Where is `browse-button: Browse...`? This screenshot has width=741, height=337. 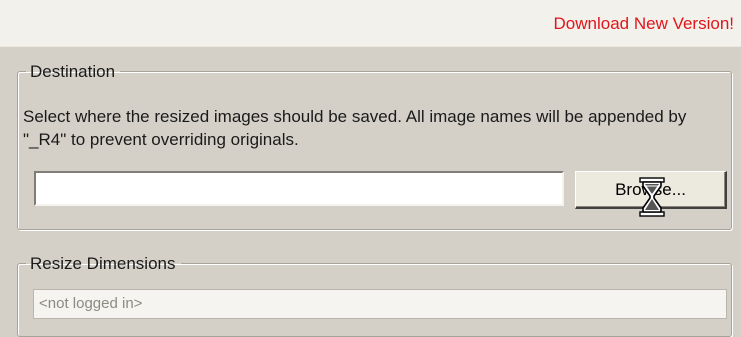 browse-button: Browse... is located at coordinates (651, 190).